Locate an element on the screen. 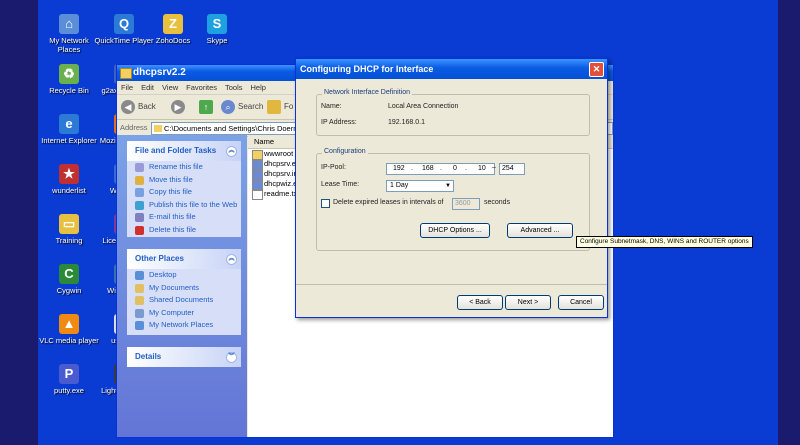  desktop-icon-label: Internet Explorer is located at coordinates (69, 140).